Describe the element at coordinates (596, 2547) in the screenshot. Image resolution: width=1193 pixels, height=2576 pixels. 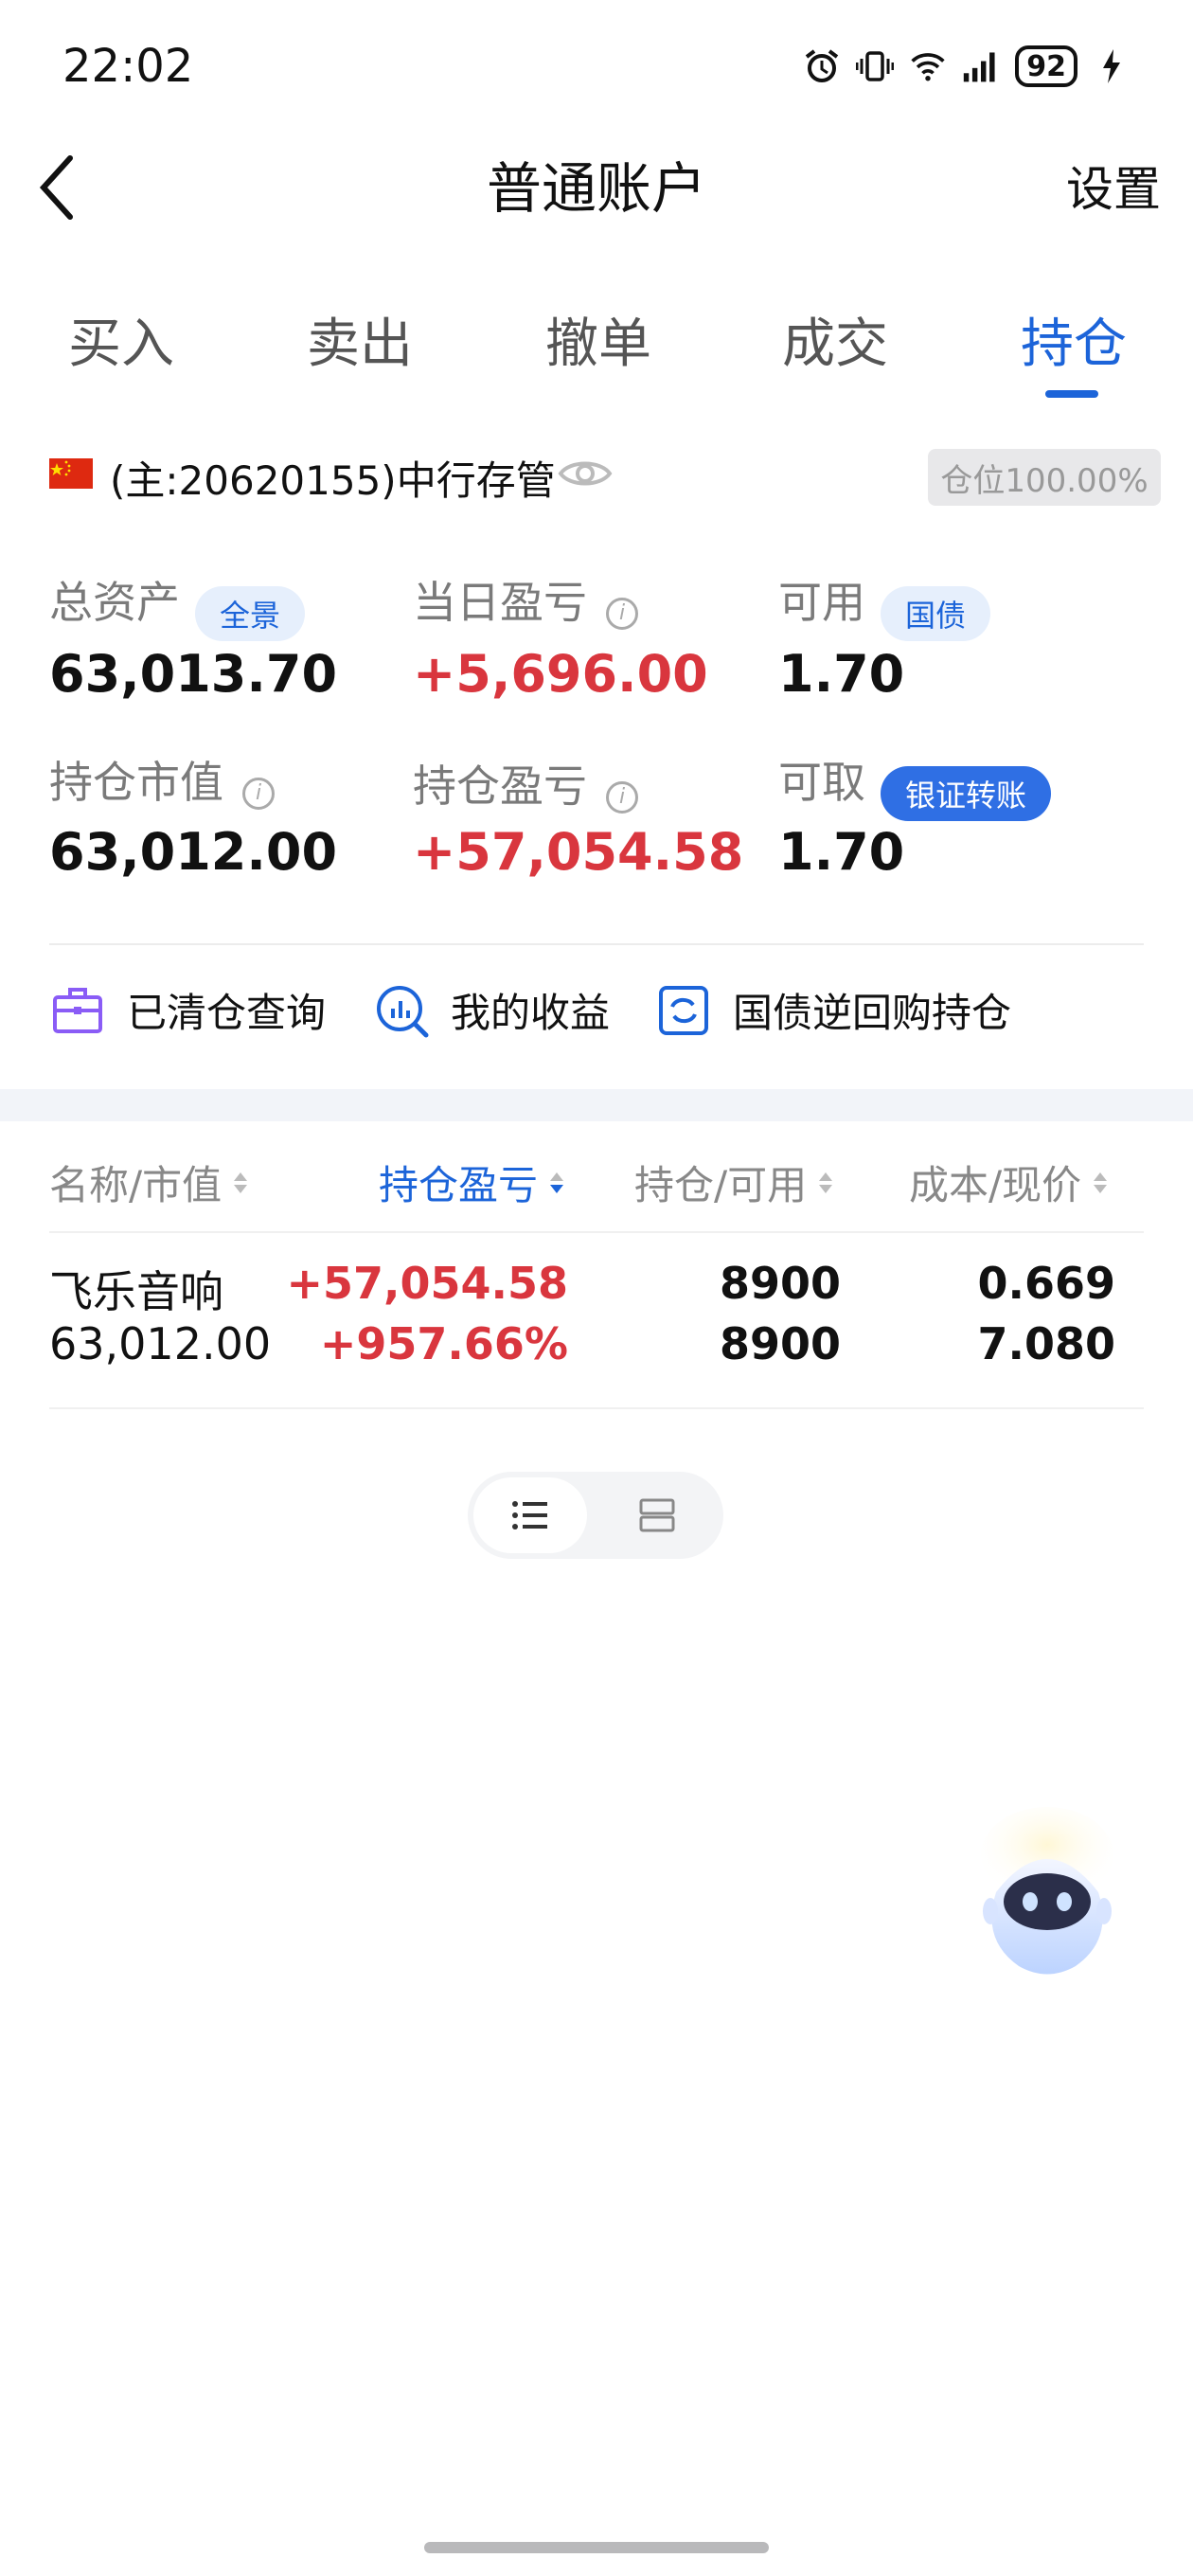
I see `home-indicator` at that location.